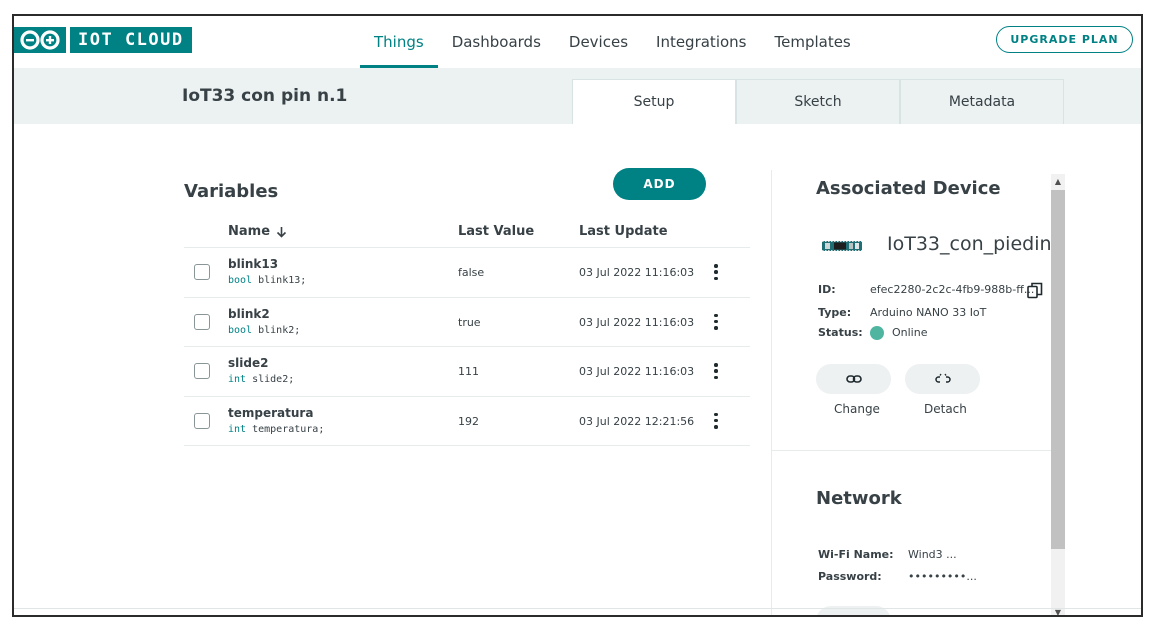 The height and width of the screenshot is (624, 1153). What do you see at coordinates (279, 330) in the screenshot?
I see `variable-decl: blink2;` at bounding box center [279, 330].